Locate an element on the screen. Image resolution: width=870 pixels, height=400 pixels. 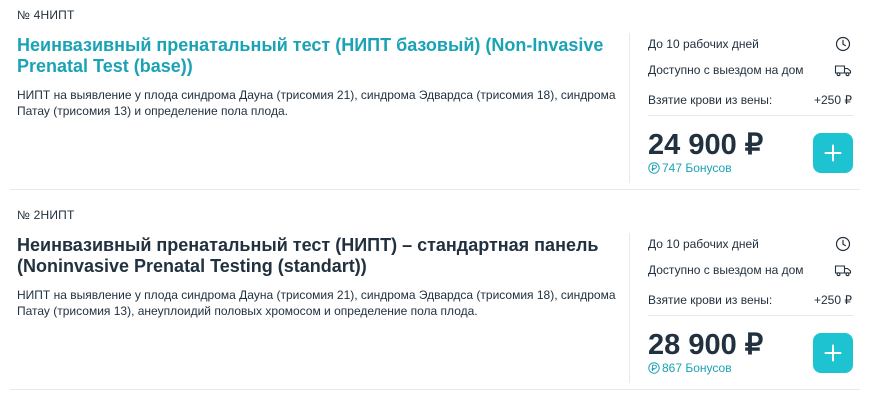
bonus-text: 747 Бонусов is located at coordinates (697, 168).